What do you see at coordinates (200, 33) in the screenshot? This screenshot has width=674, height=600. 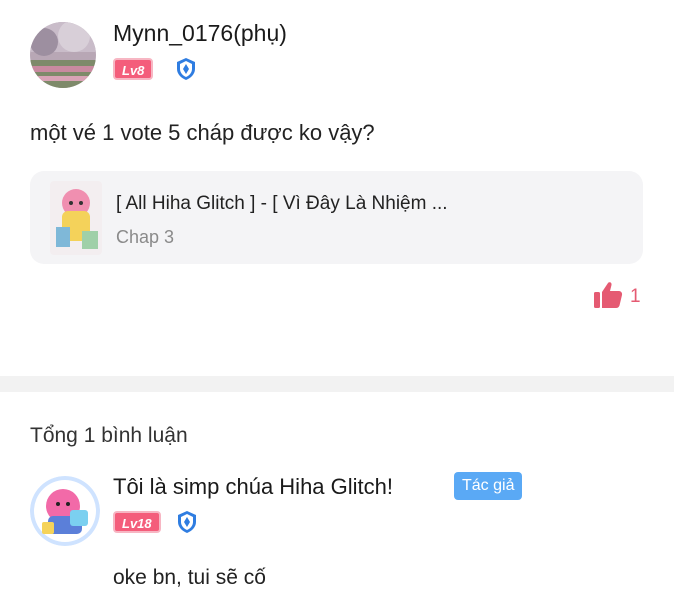 I see `post-author-name: Mynn_0176(phụ)` at bounding box center [200, 33].